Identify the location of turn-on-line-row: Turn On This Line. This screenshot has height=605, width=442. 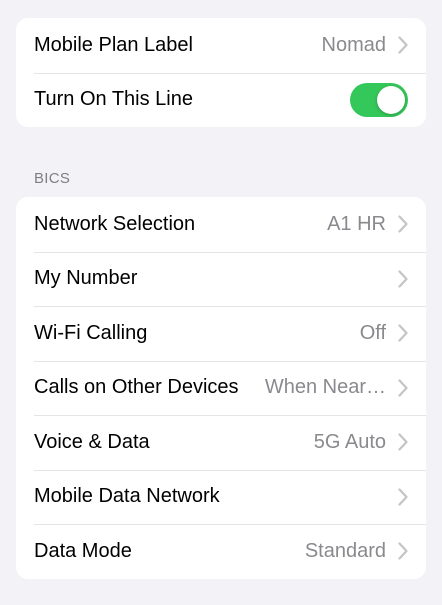
(221, 100).